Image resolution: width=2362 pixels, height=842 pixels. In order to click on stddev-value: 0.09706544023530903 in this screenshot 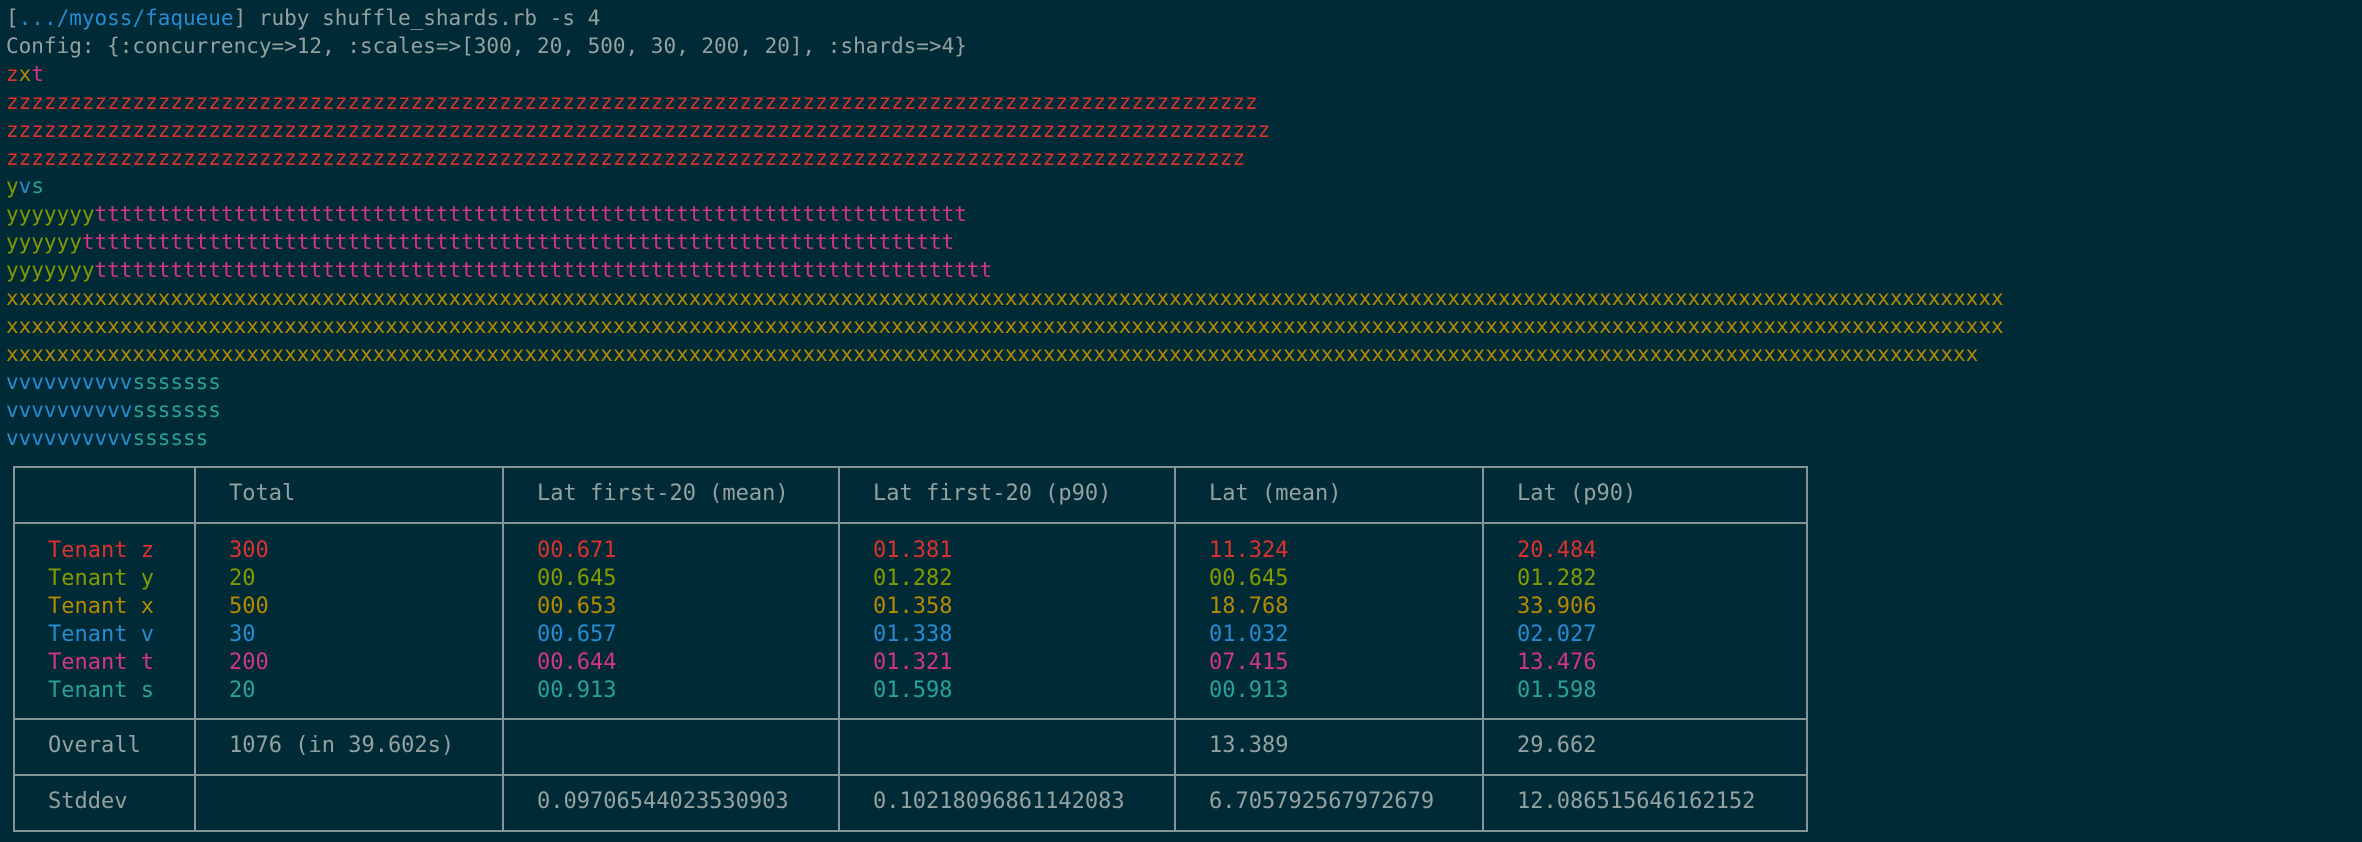, I will do `click(663, 801)`.